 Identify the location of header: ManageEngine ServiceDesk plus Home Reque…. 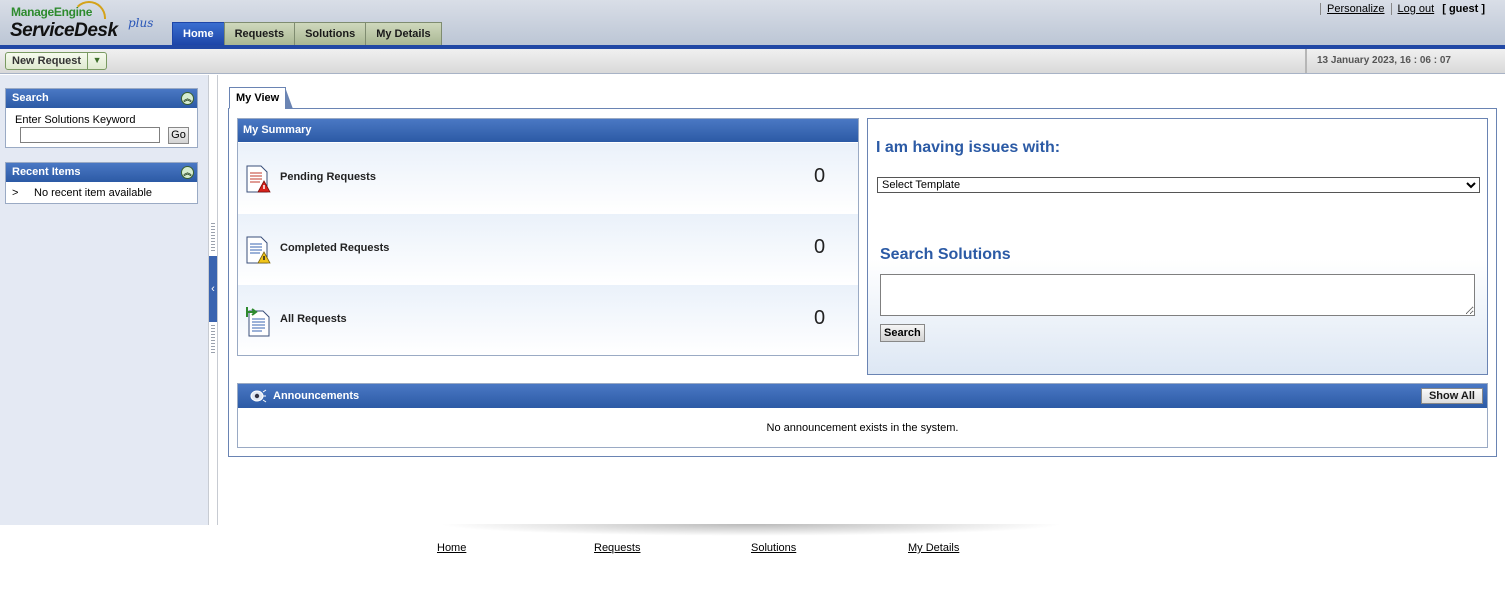
(752, 22).